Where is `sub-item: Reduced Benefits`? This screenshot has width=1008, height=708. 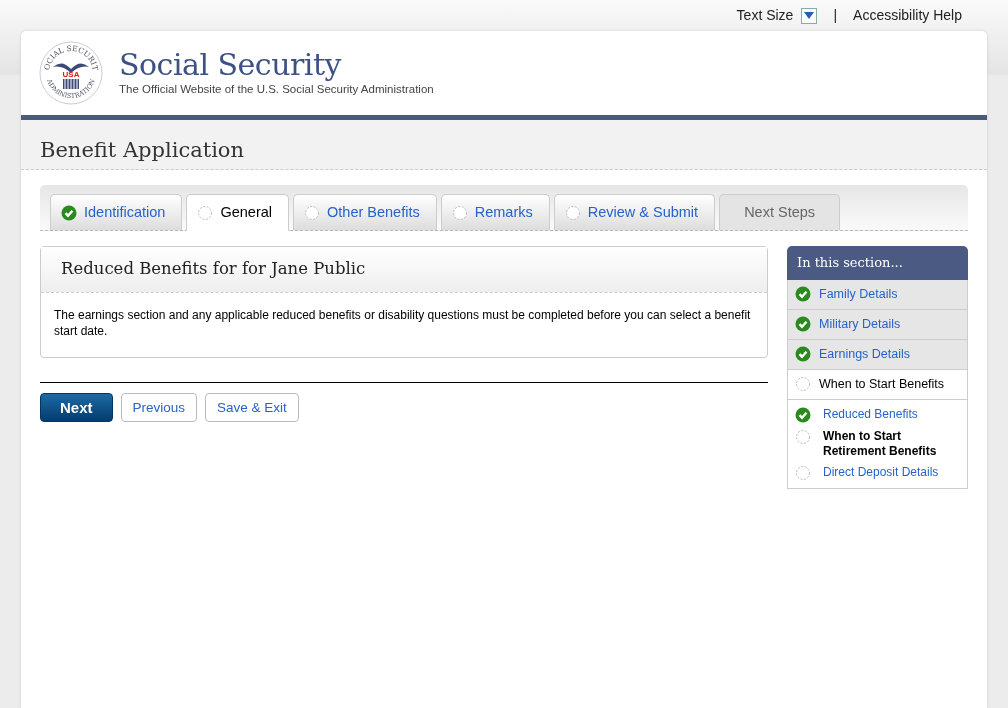
sub-item: Reduced Benefits is located at coordinates (877, 414).